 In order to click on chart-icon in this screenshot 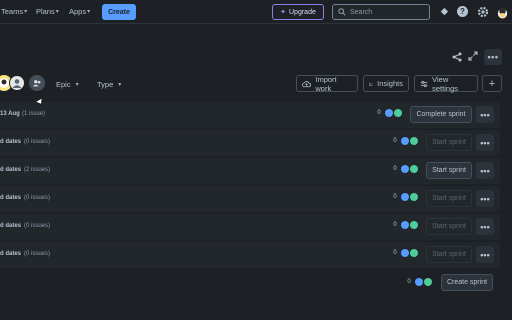, I will do `click(371, 84)`.